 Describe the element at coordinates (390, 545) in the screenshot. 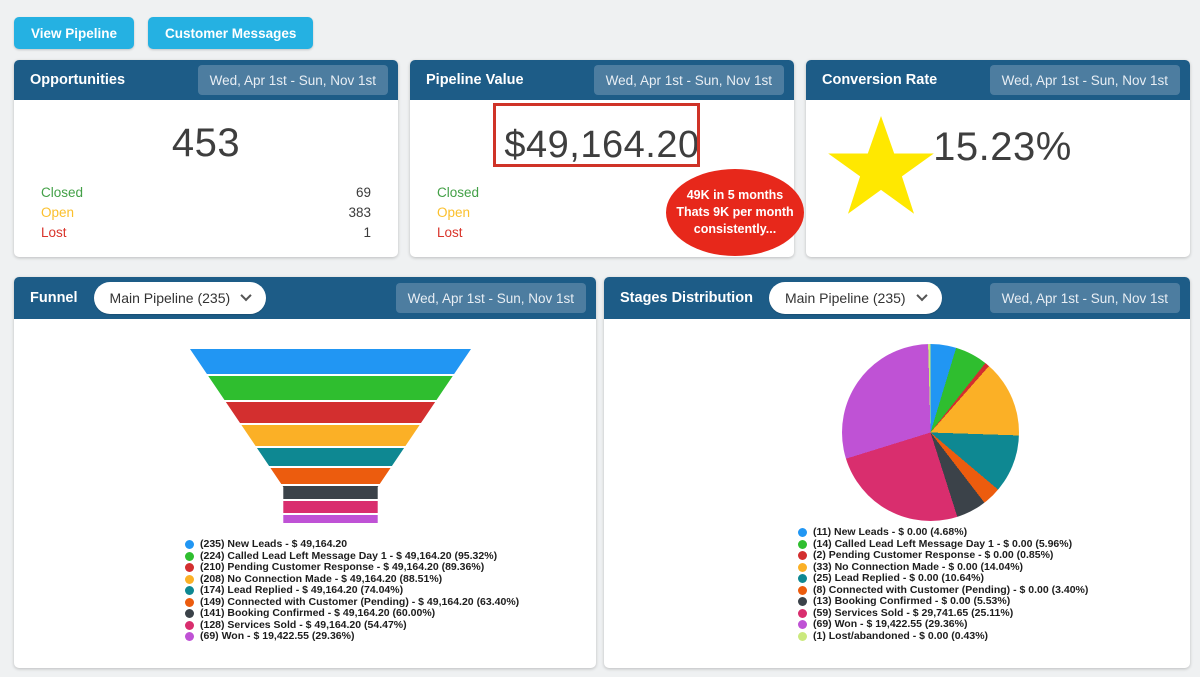

I see `legend-item: (235) New Leads - $ 49,164.20` at that location.